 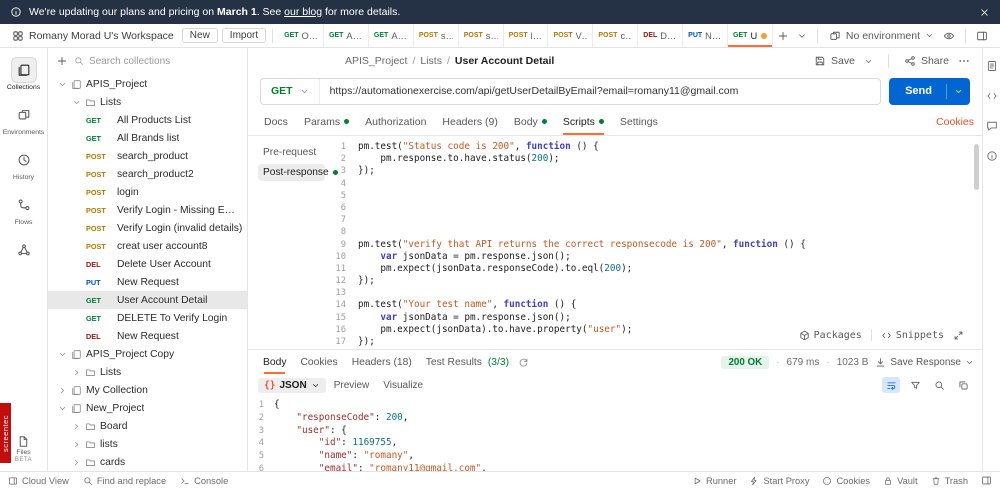 I want to click on statusbar-console: Console, so click(x=204, y=481).